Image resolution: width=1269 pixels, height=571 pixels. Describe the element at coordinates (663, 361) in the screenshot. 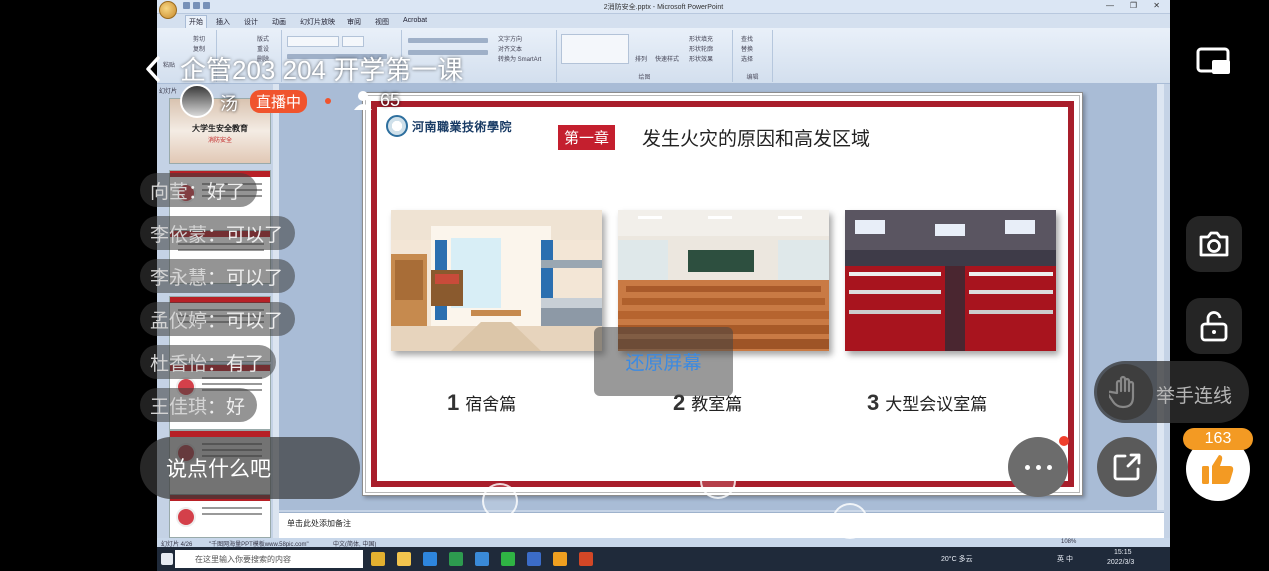

I see `restore-screen-button: 还原屏幕` at that location.